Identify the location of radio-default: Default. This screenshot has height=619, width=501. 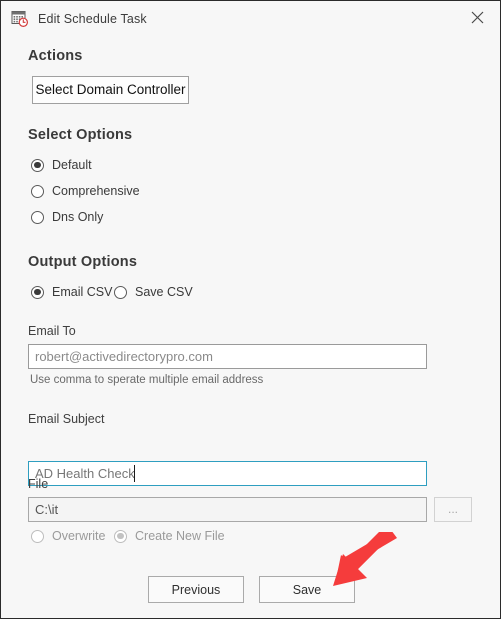
(61, 165).